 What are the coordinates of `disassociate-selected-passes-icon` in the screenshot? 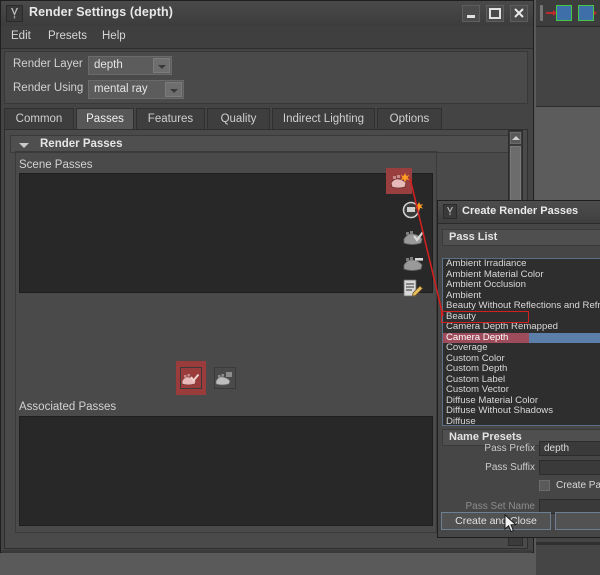 It's located at (413, 262).